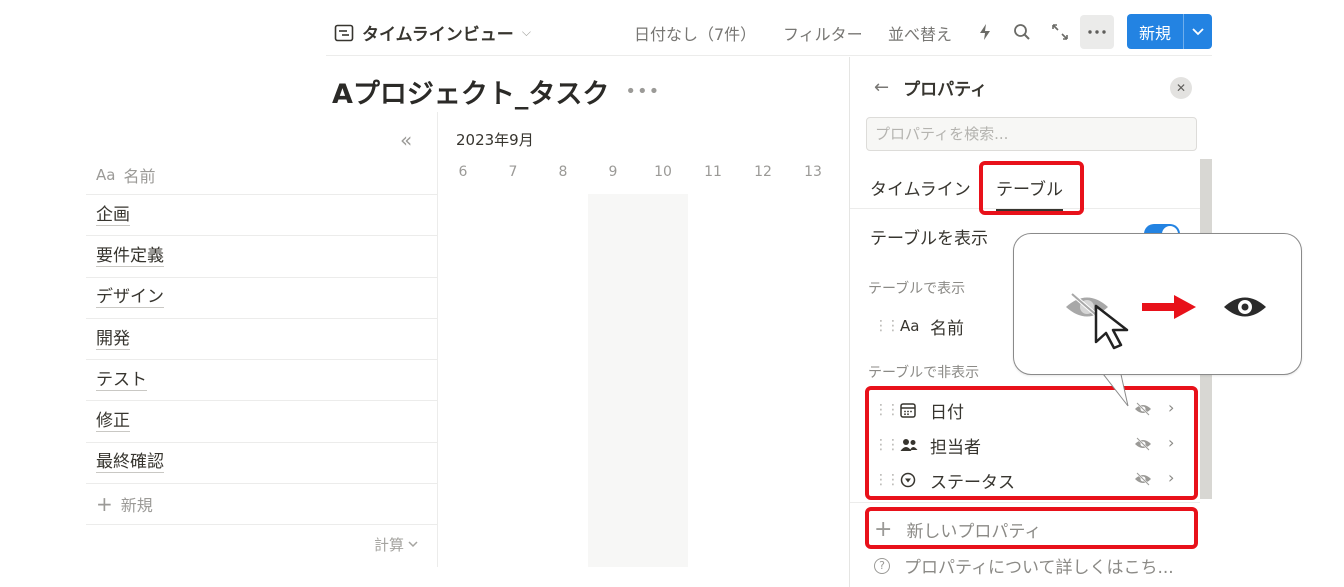 This screenshot has width=1344, height=587. What do you see at coordinates (471, 94) in the screenshot?
I see `page-title-text: Aプロジェクト_タスク` at bounding box center [471, 94].